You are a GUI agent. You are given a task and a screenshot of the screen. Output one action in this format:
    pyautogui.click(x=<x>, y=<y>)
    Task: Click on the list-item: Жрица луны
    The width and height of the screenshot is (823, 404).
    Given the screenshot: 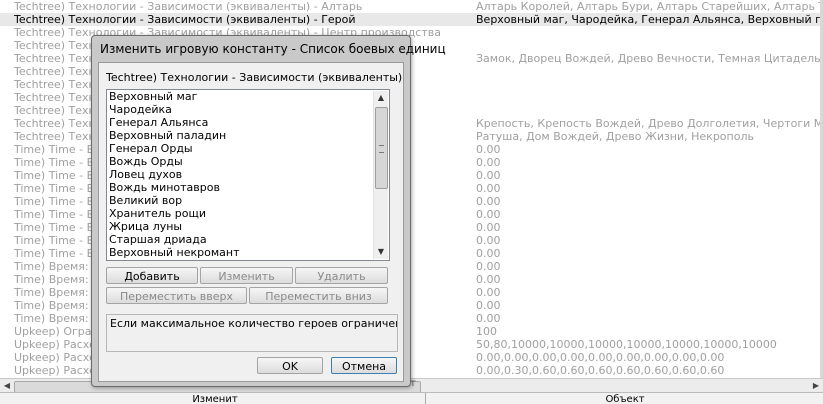 What is the action you would take?
    pyautogui.click(x=248, y=226)
    